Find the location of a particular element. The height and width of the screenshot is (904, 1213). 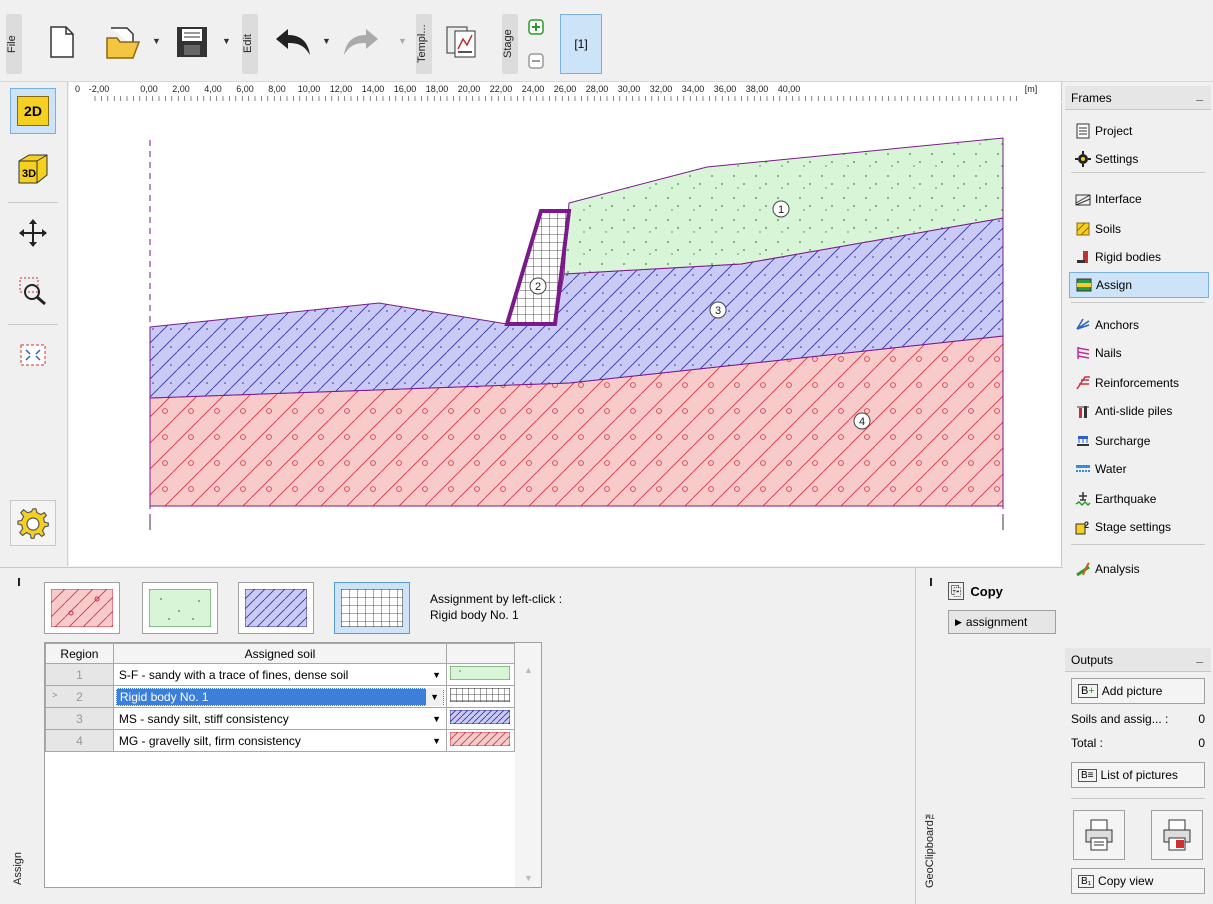

view-tools-strip: 2D 3D is located at coordinates (34, 324).